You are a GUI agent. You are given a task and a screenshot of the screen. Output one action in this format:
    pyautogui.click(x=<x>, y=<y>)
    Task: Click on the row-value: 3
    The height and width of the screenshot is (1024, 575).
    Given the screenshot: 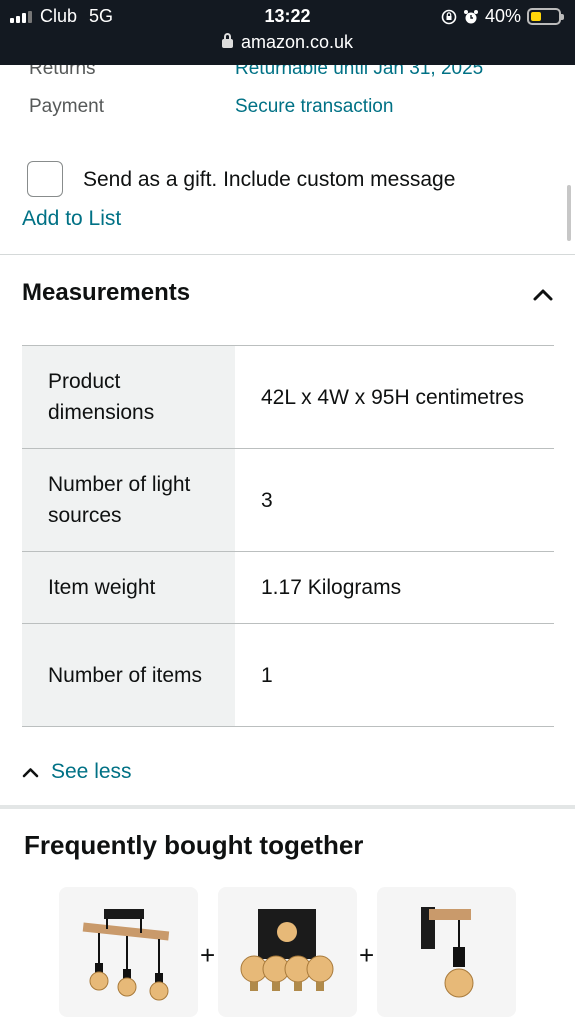 What is the action you would take?
    pyautogui.click(x=267, y=500)
    